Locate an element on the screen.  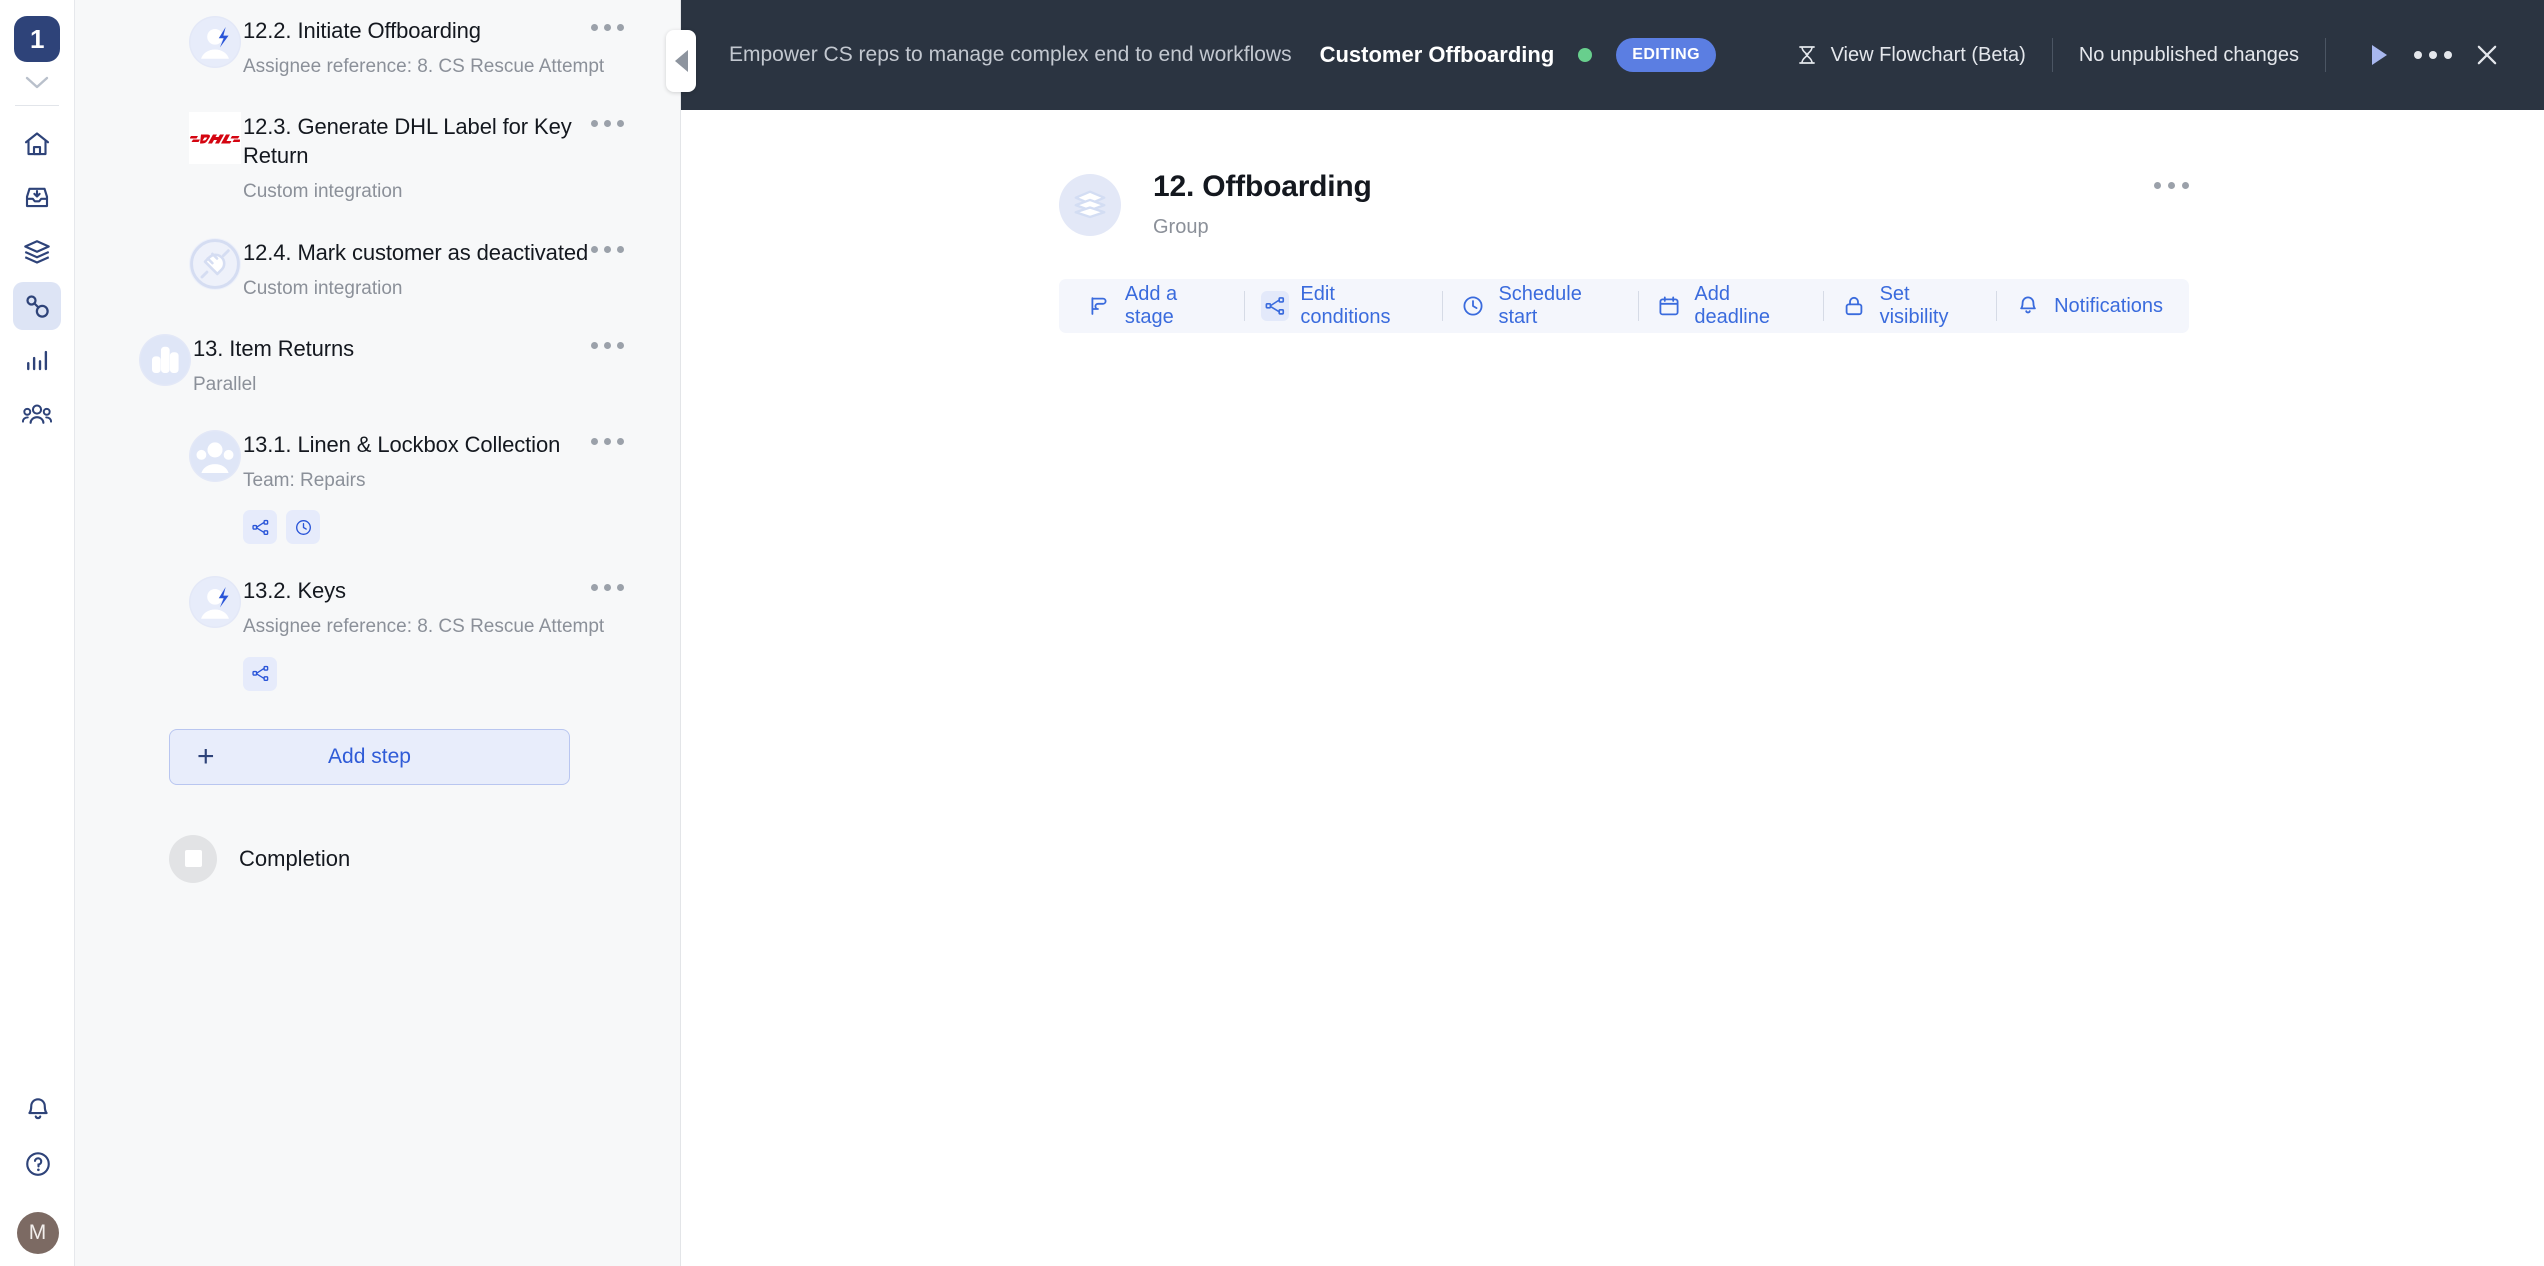
toolbar-button: Add a stage is located at coordinates (1156, 306).